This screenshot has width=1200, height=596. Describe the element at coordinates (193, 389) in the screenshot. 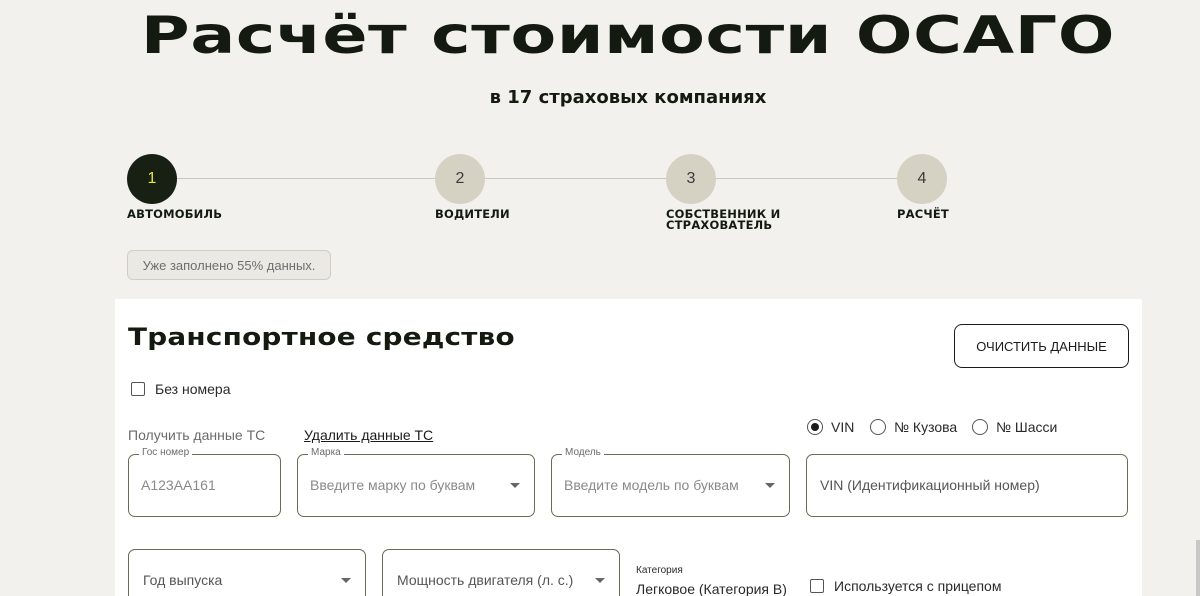

I see `no-plate-label: Без номера` at that location.